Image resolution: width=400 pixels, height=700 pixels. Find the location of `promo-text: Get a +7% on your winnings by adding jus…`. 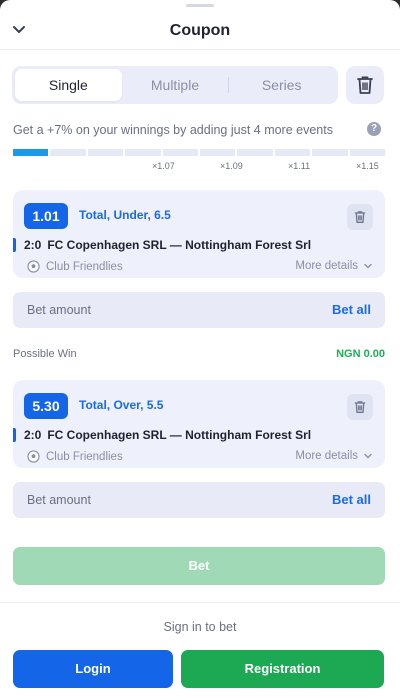

promo-text: Get a +7% on your winnings by adding jus… is located at coordinates (173, 130).